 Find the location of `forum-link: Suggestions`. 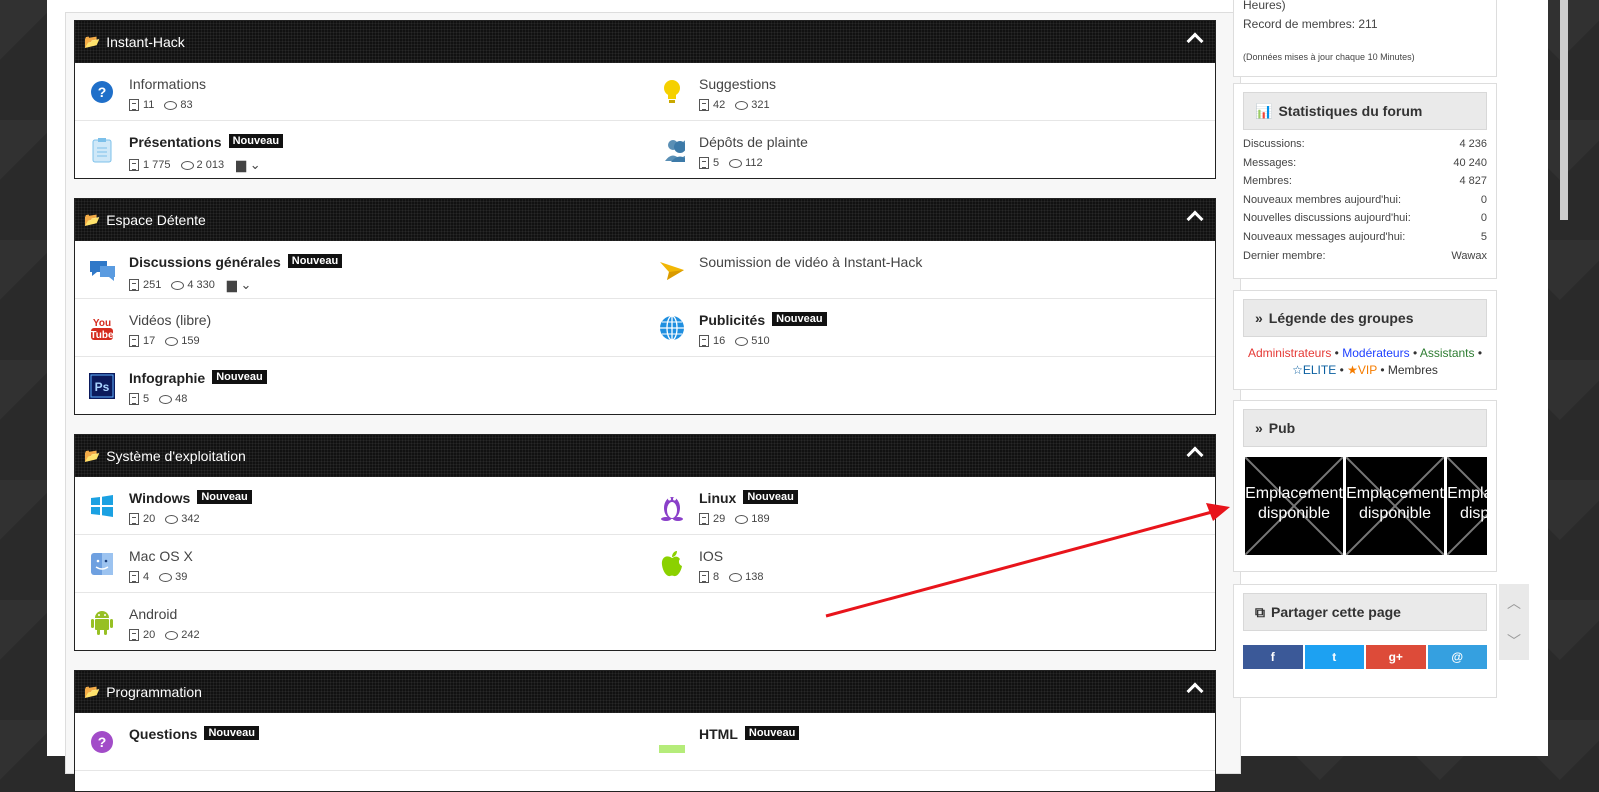

forum-link: Suggestions is located at coordinates (737, 84).